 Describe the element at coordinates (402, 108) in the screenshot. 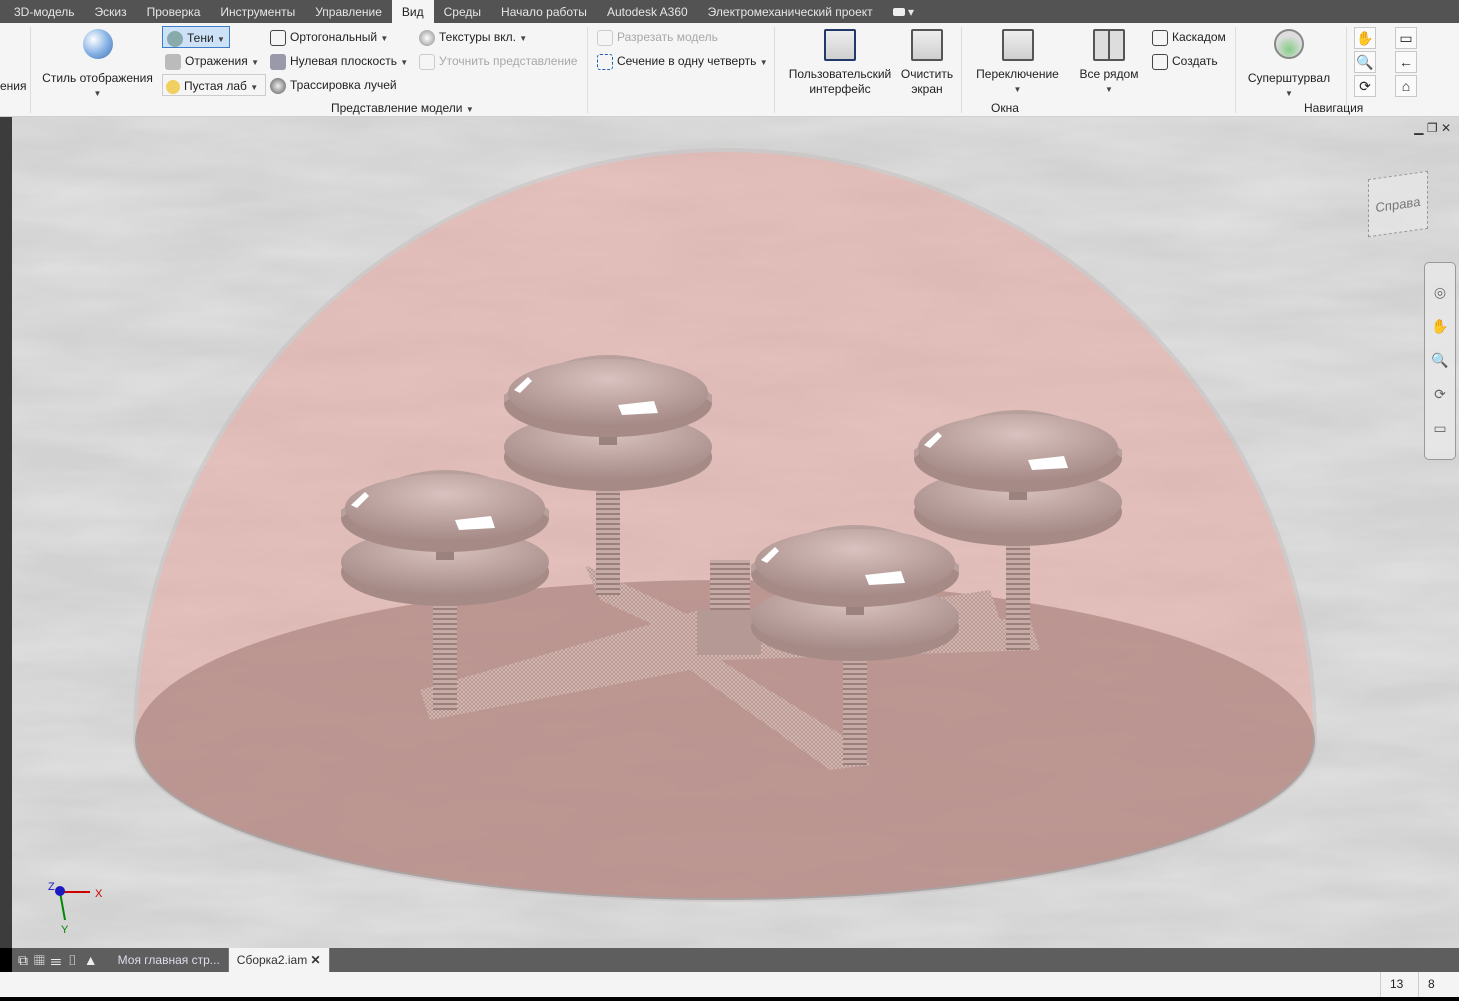

I see `group-model-view: Представление модели ▼` at that location.